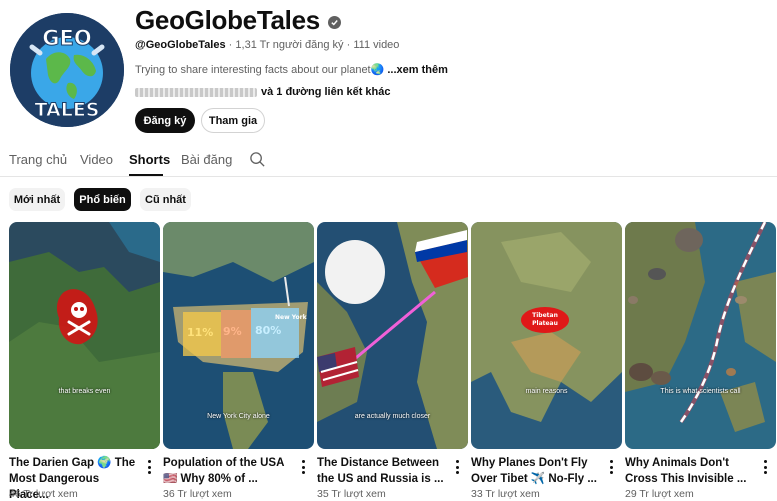 The width and height of the screenshot is (777, 501). I want to click on search-icon, so click(257, 159).